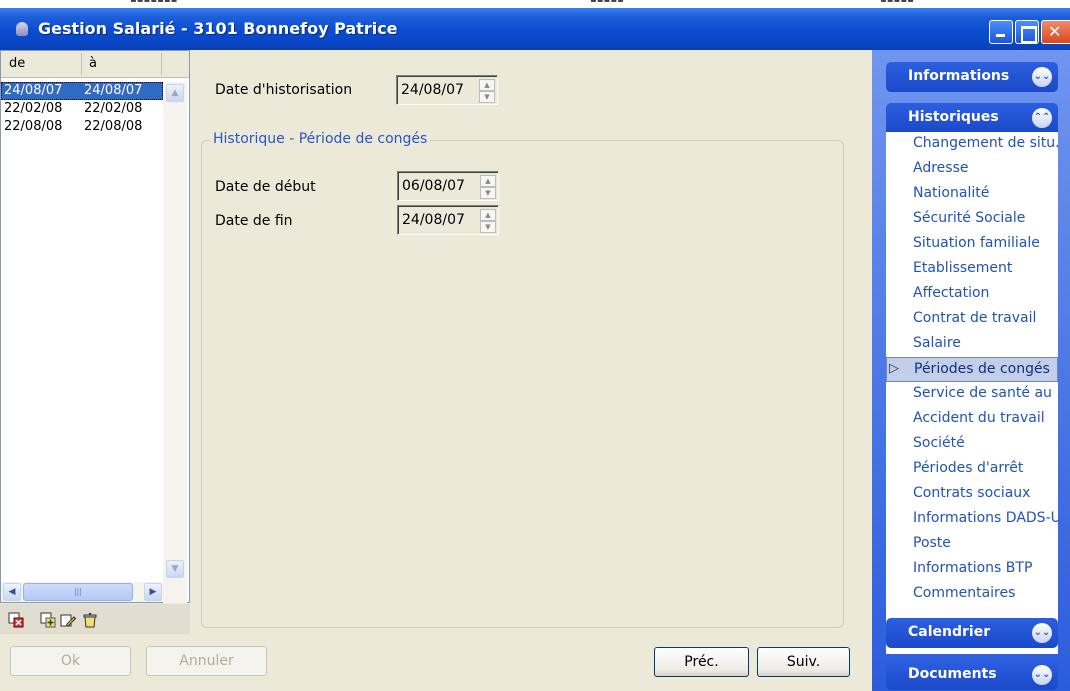  Describe the element at coordinates (113, 126) in the screenshot. I see `row-to-date: 22/08/08` at that location.